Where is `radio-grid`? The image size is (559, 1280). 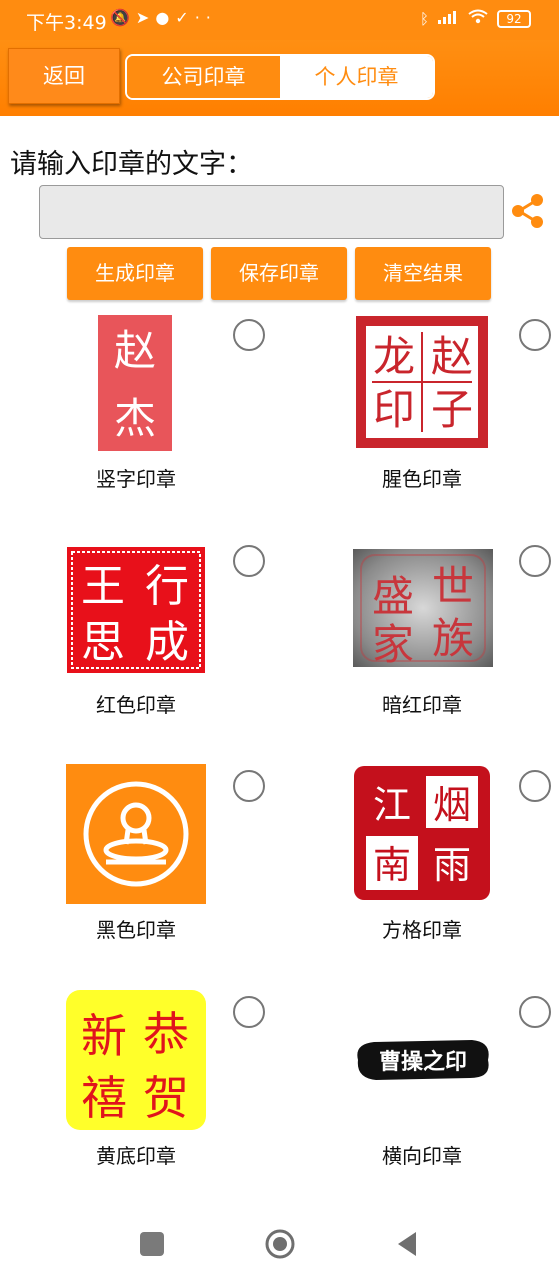 radio-grid is located at coordinates (535, 786).